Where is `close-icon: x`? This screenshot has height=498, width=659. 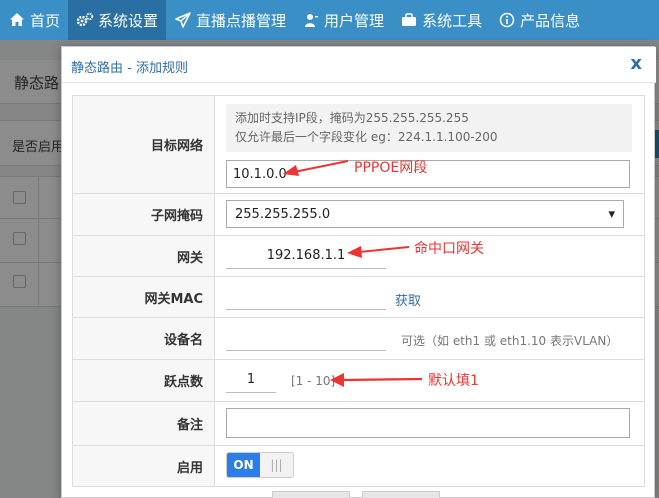 close-icon: x is located at coordinates (636, 63).